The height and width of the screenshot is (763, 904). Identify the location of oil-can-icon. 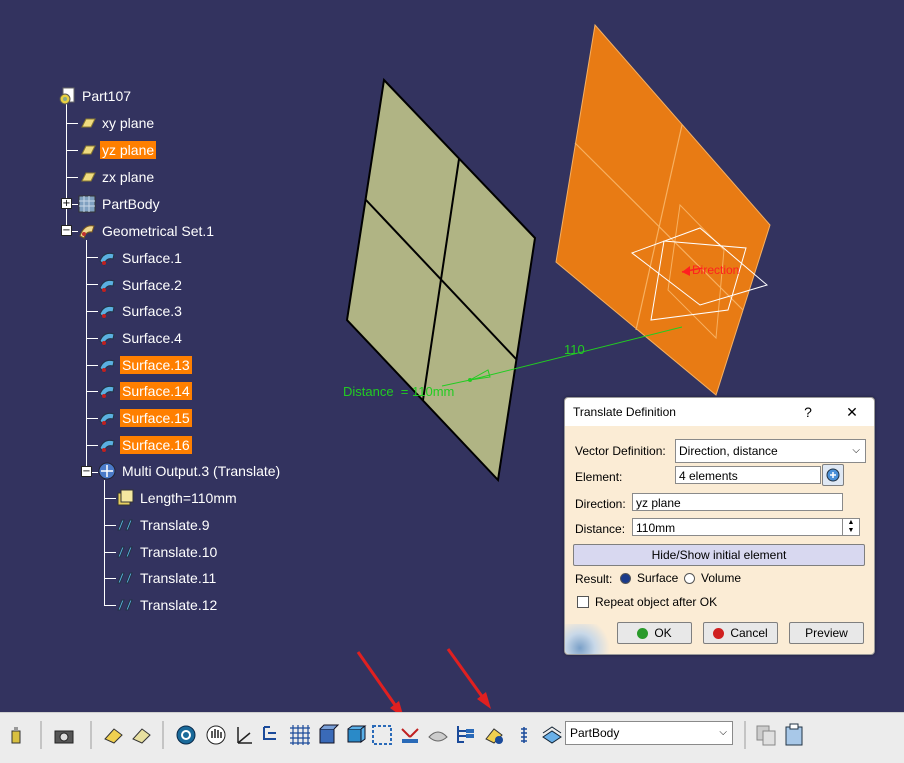
(16, 735).